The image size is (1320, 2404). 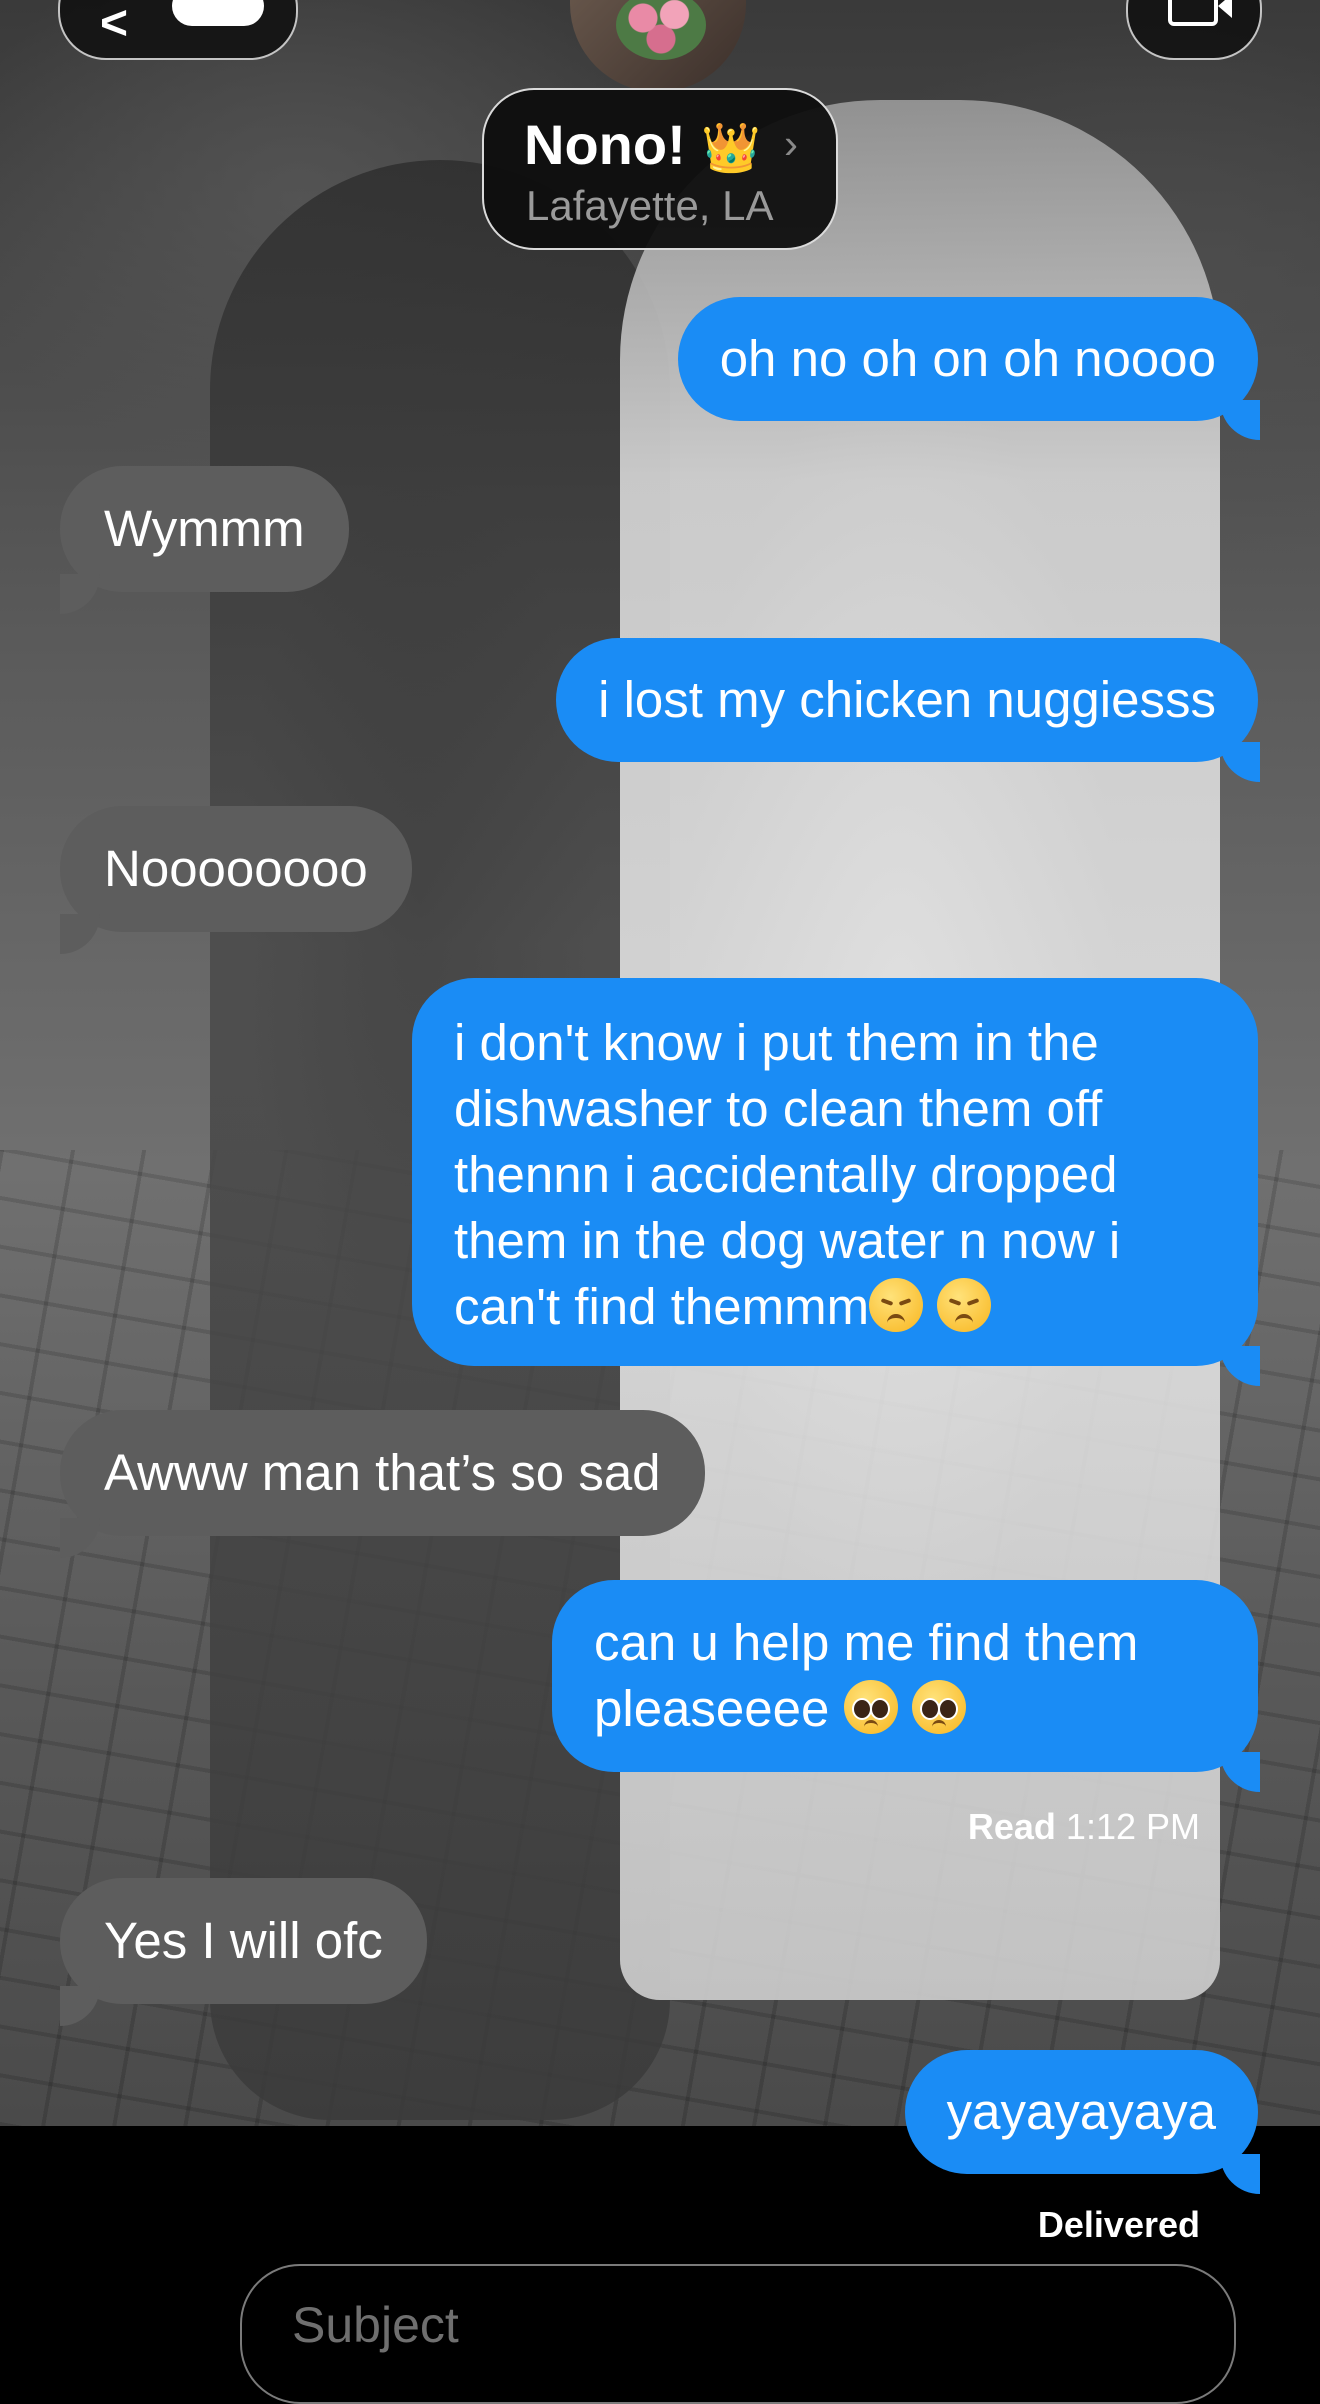 I want to click on message-bubble-outgoing: i lost my chicken nuggiesss, so click(x=907, y=700).